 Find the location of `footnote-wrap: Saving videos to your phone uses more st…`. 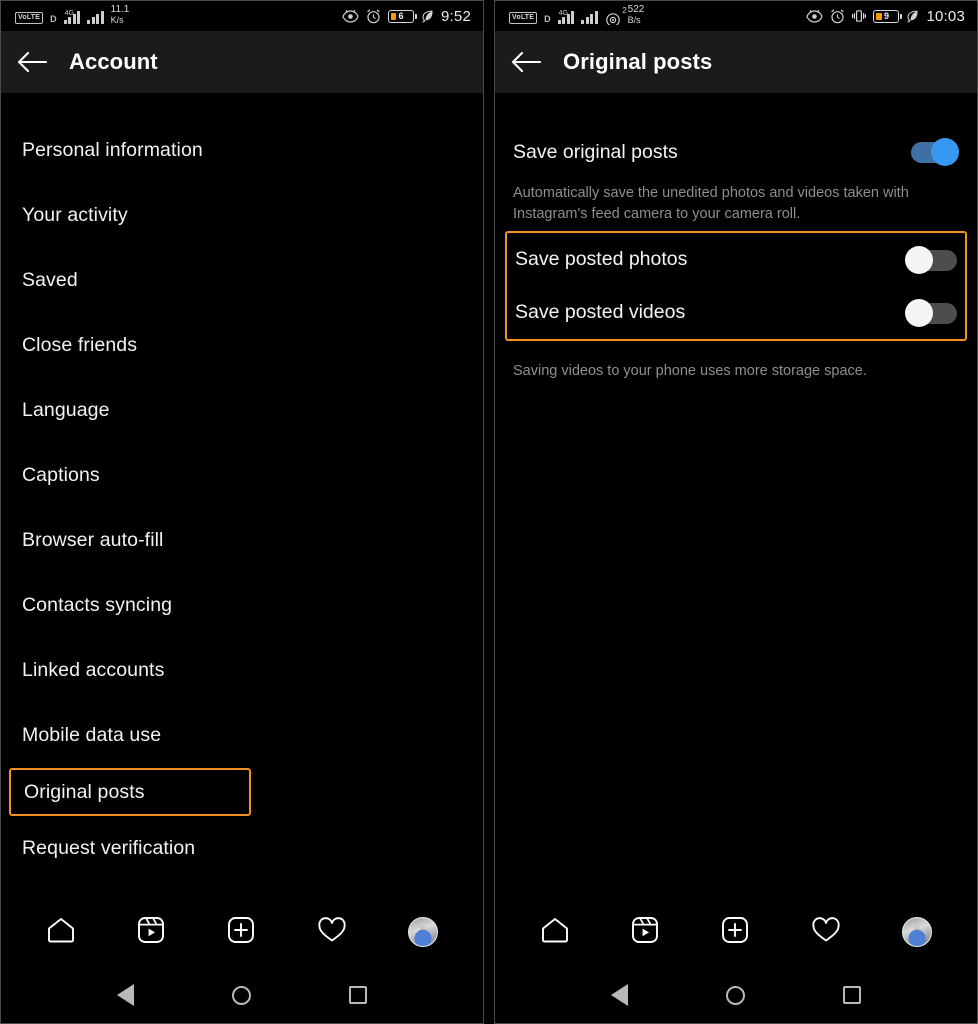

footnote-wrap: Saving videos to your phone uses more st… is located at coordinates (736, 361).